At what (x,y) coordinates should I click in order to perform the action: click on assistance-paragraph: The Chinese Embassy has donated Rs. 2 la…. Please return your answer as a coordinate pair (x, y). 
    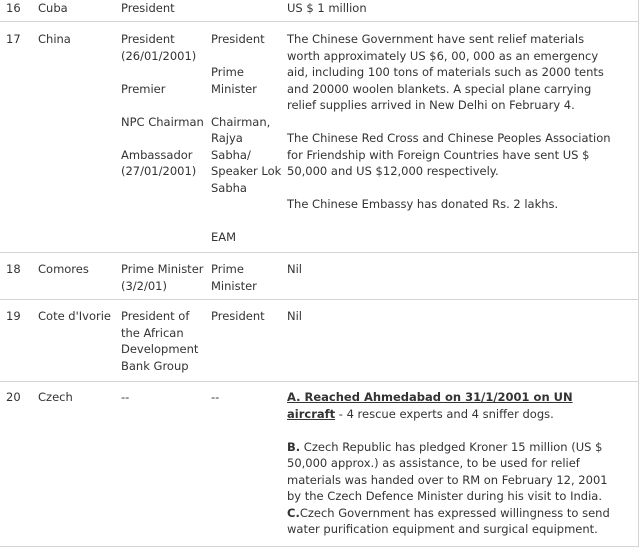
    Looking at the image, I should click on (423, 204).